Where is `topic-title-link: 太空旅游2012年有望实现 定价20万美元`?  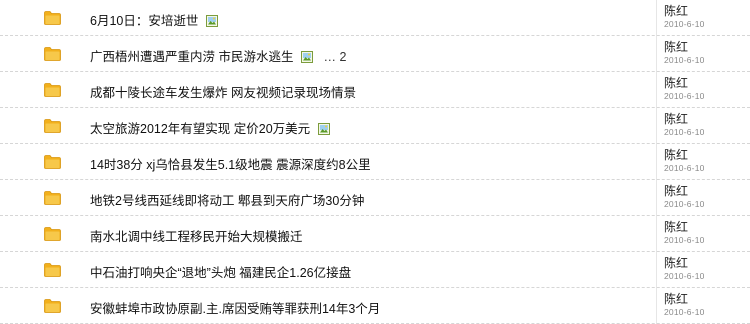 topic-title-link: 太空旅游2012年有望实现 定价20万美元 is located at coordinates (210, 127).